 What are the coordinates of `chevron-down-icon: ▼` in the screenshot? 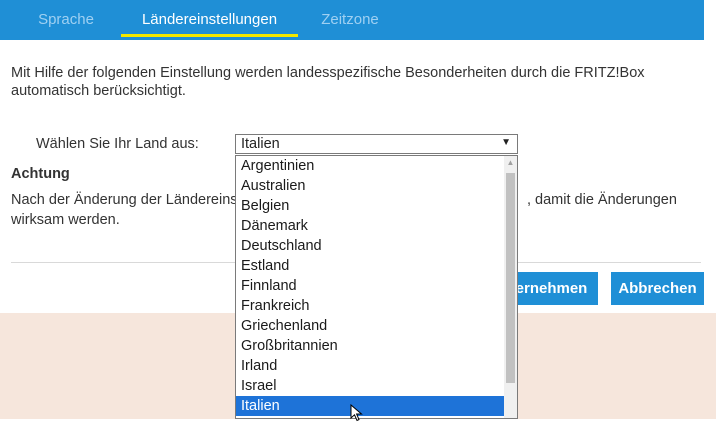 It's located at (506, 142).